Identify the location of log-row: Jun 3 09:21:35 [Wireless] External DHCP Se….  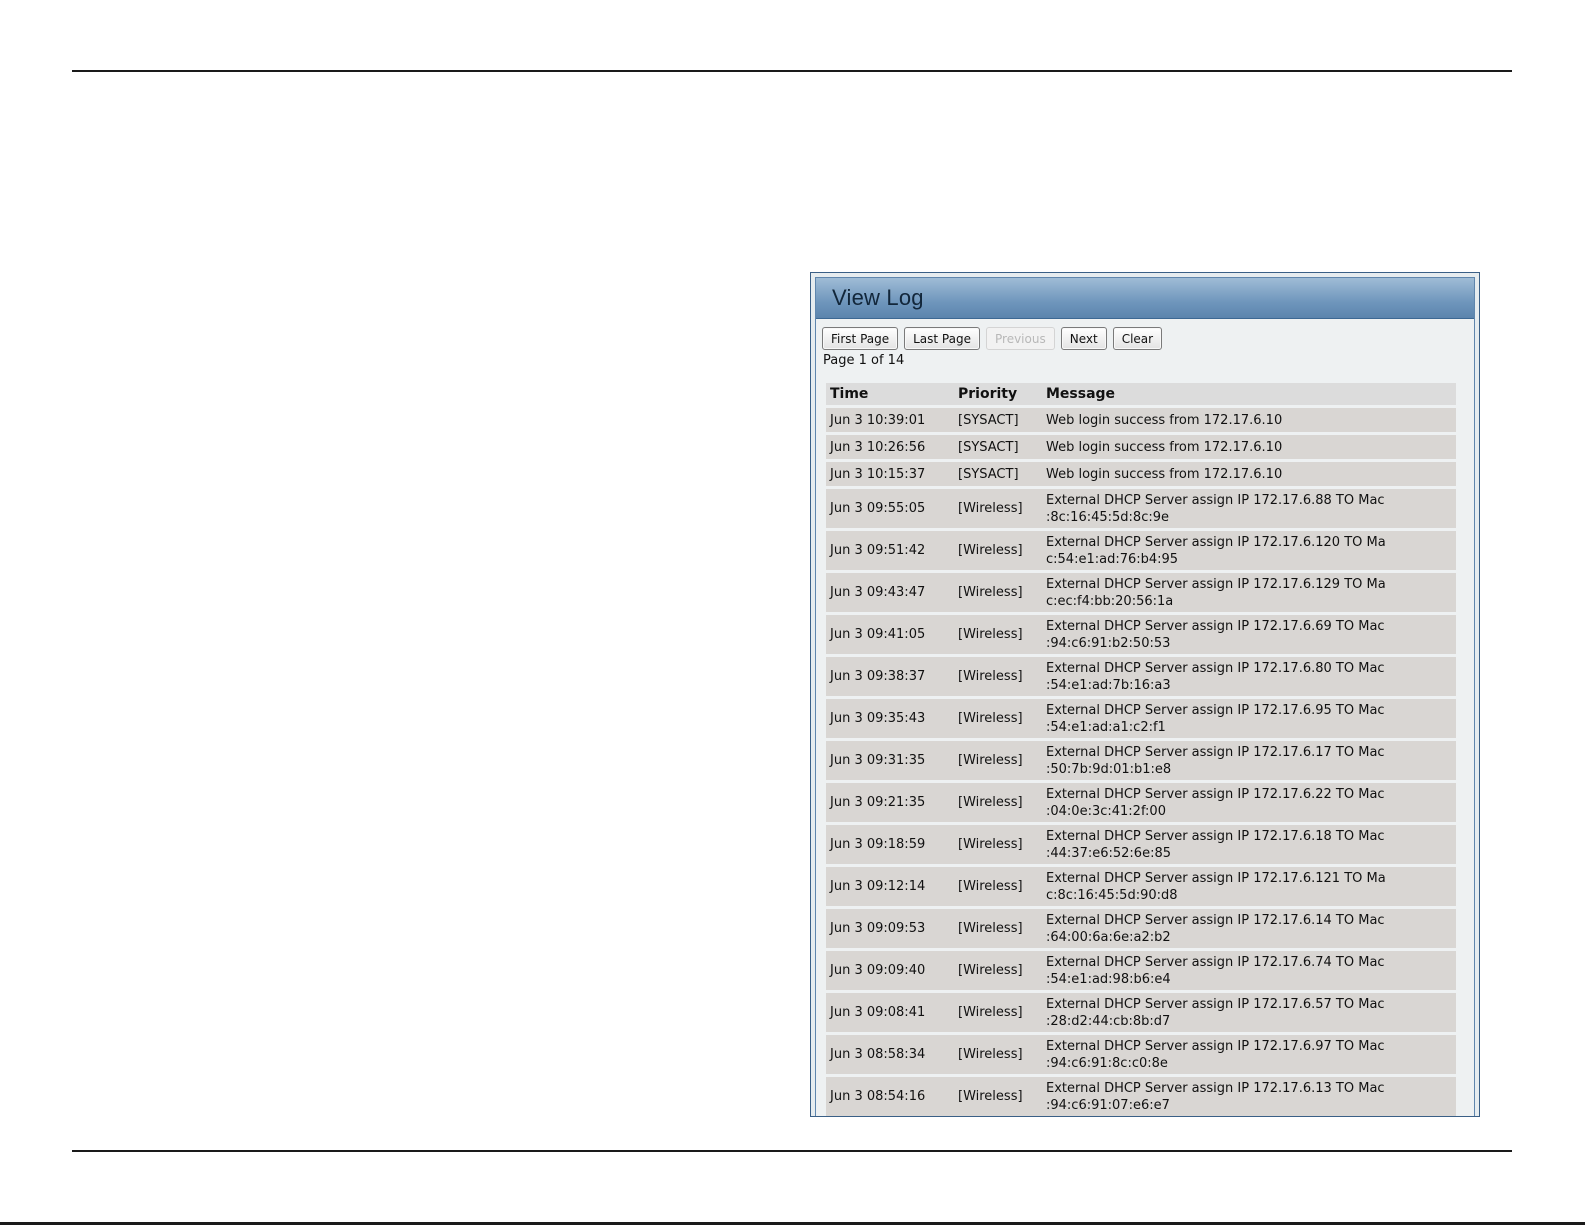
(1141, 802).